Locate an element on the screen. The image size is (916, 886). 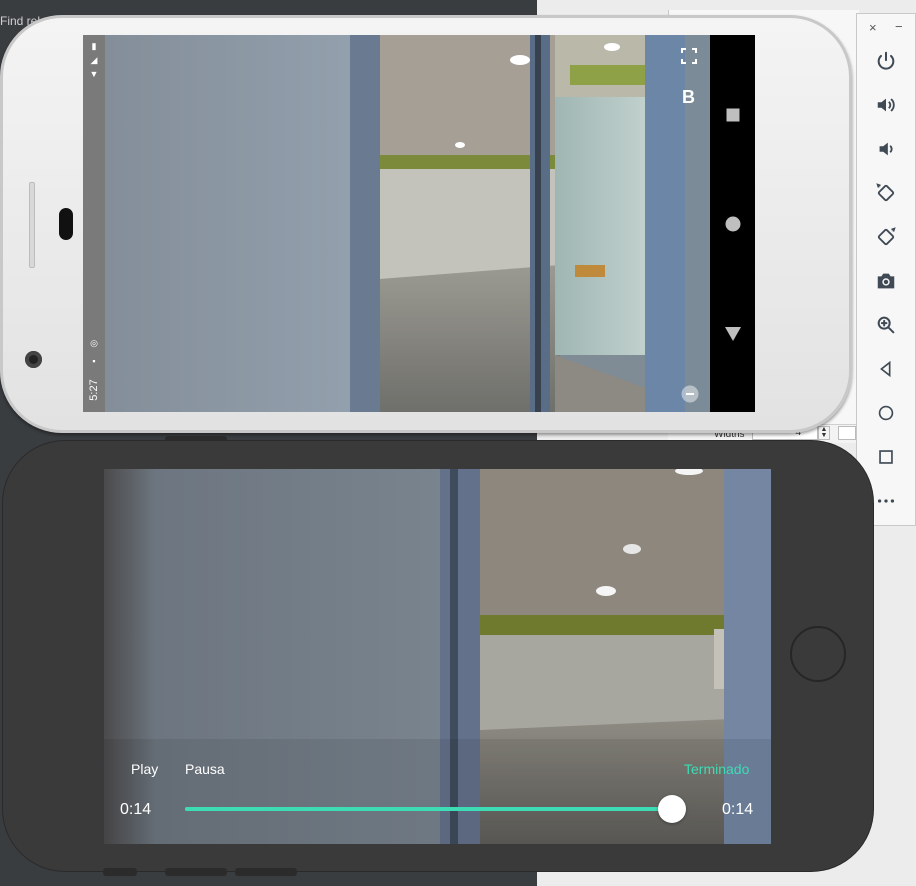
sync-icon: ◎ is located at coordinates (94, 343).